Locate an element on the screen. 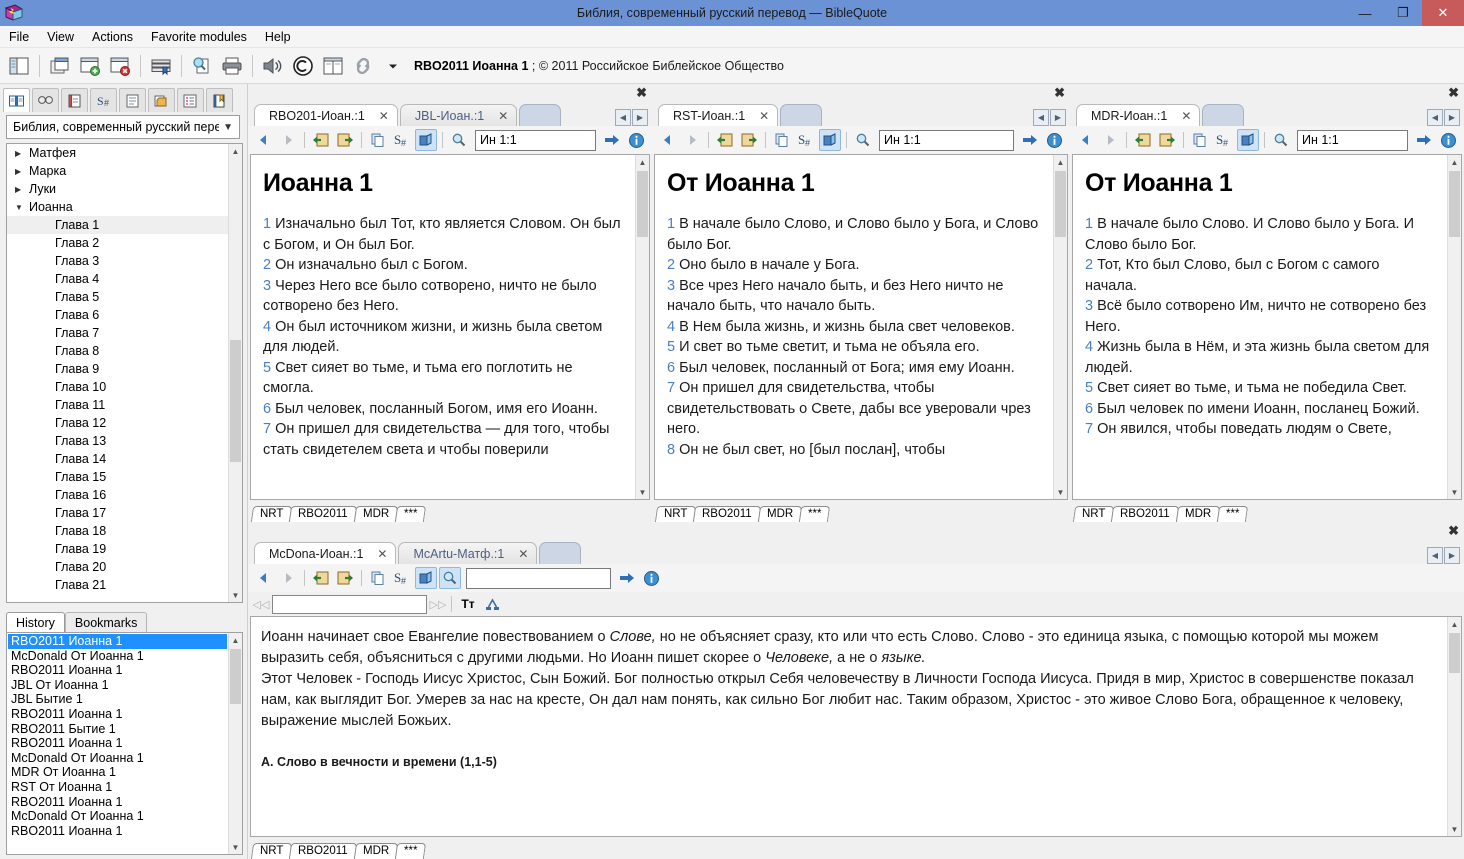 Image resolution: width=1464 pixels, height=859 pixels. tree-chapter-23: Глава 20 is located at coordinates (117, 567).